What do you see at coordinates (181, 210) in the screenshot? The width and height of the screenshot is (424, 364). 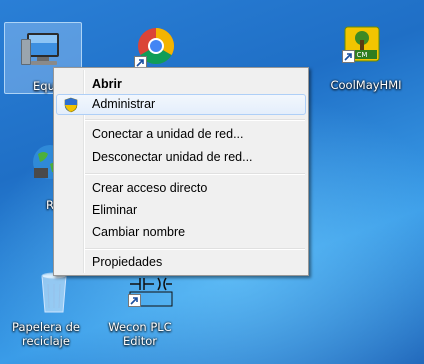 I see `menu-item-eliminar: Eliminar` at bounding box center [181, 210].